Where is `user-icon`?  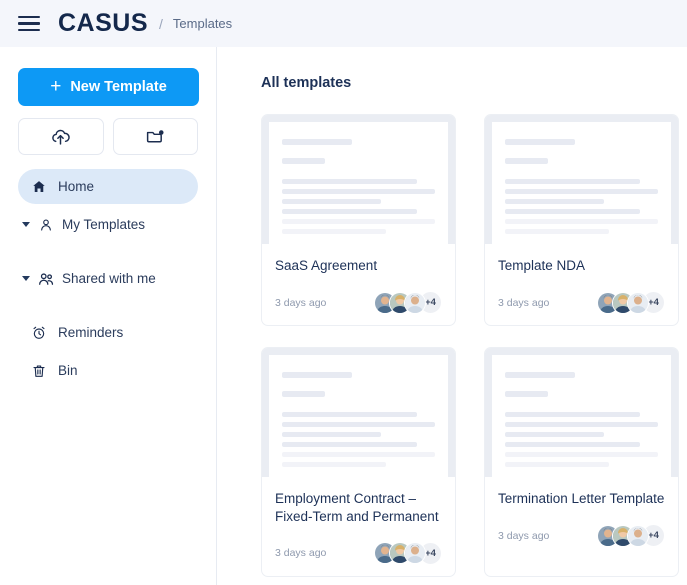
user-icon is located at coordinates (46, 225).